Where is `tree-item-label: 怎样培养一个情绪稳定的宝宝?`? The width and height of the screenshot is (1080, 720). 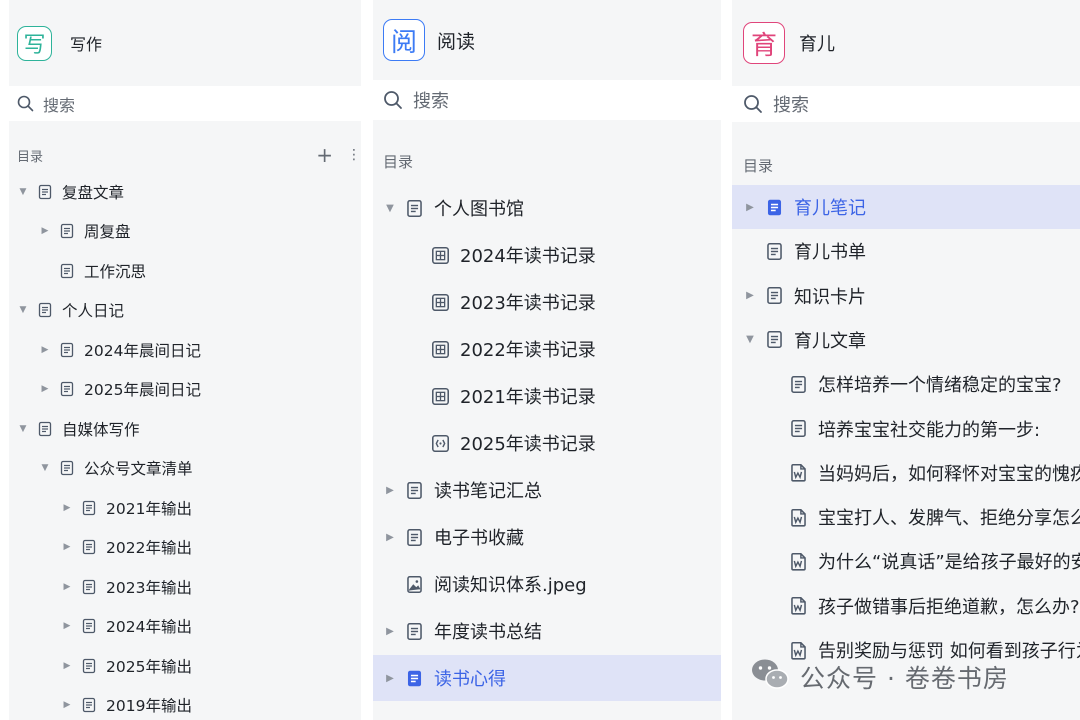 tree-item-label: 怎样培养一个情绪稳定的宝宝? is located at coordinates (940, 386).